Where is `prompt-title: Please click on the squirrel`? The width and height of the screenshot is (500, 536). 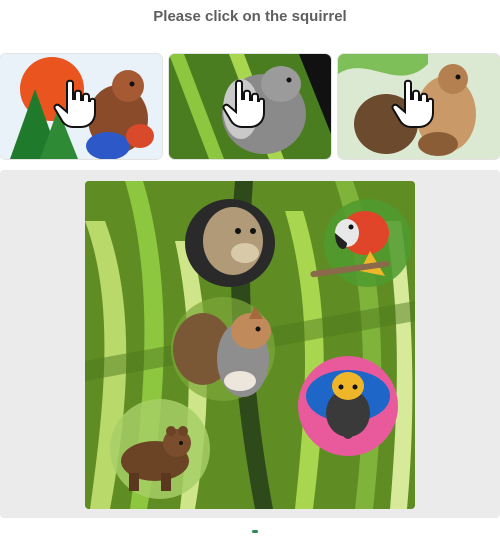
prompt-title: Please click on the squirrel is located at coordinates (250, 16).